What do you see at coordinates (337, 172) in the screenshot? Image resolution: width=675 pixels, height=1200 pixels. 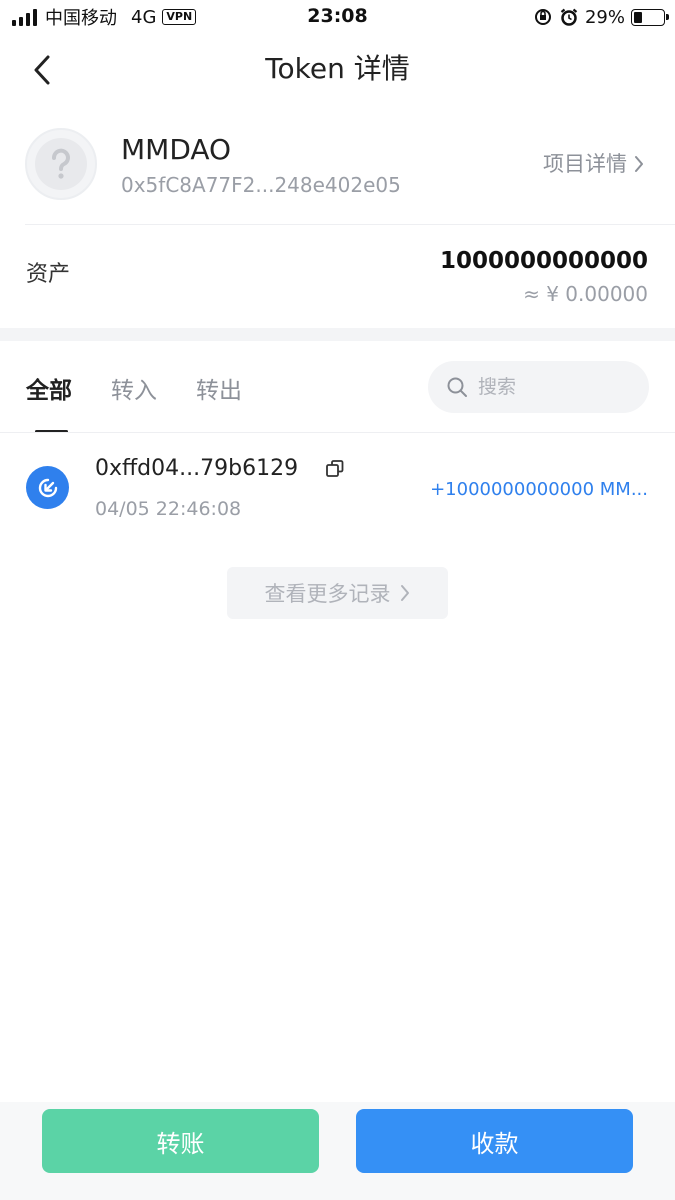 I see `token-card: MMDAO 0x5fC8A77F2...248e402e05 项目详情` at bounding box center [337, 172].